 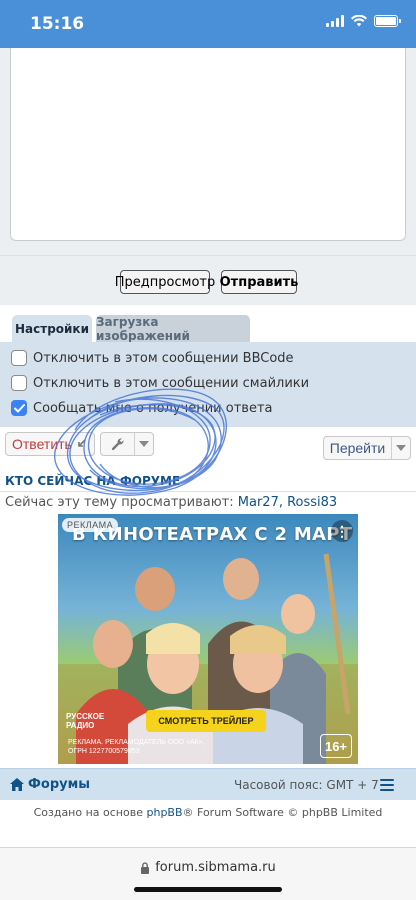 I want to click on option-disable-smilies: Отключить в этом сообщении смайлики, so click(x=160, y=383).